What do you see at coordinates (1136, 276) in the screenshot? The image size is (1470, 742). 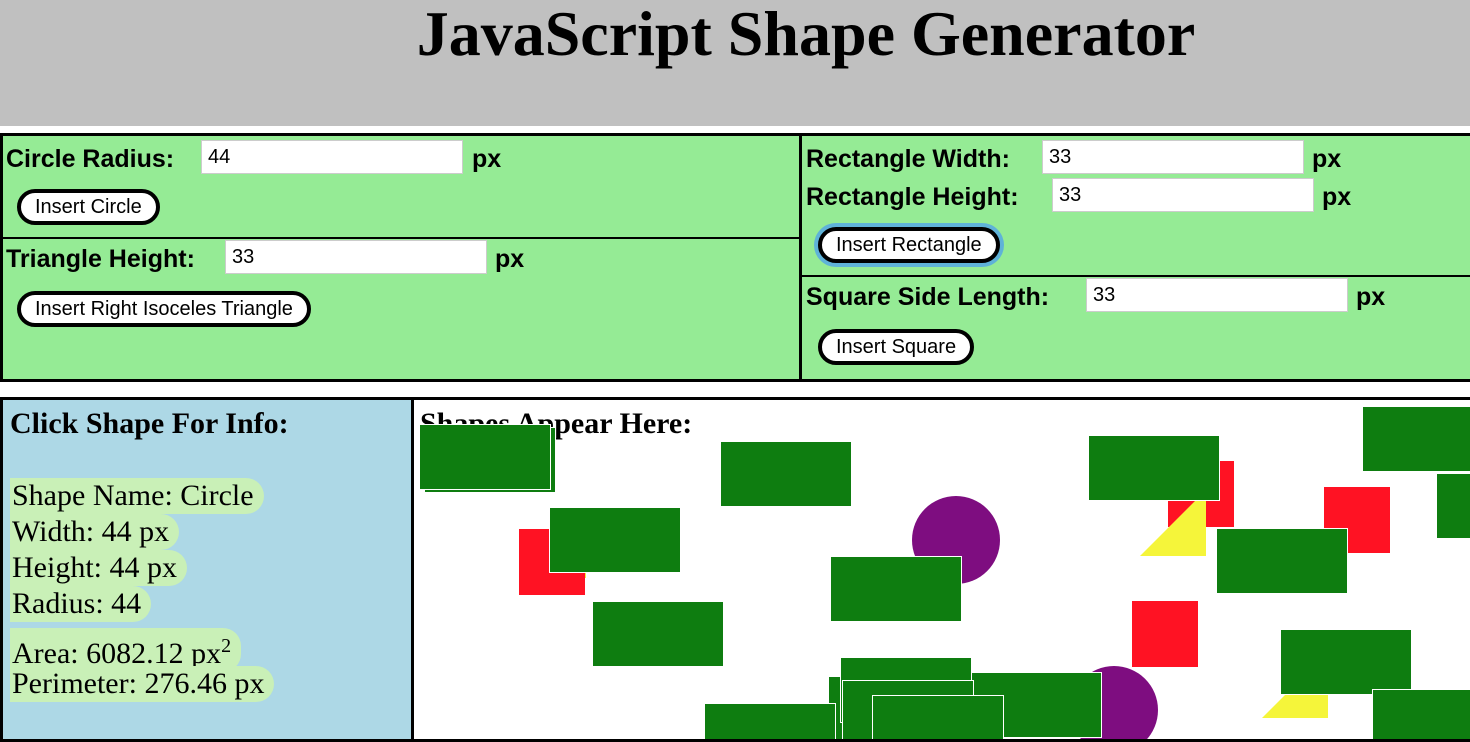 I see `right-panel-divider` at bounding box center [1136, 276].